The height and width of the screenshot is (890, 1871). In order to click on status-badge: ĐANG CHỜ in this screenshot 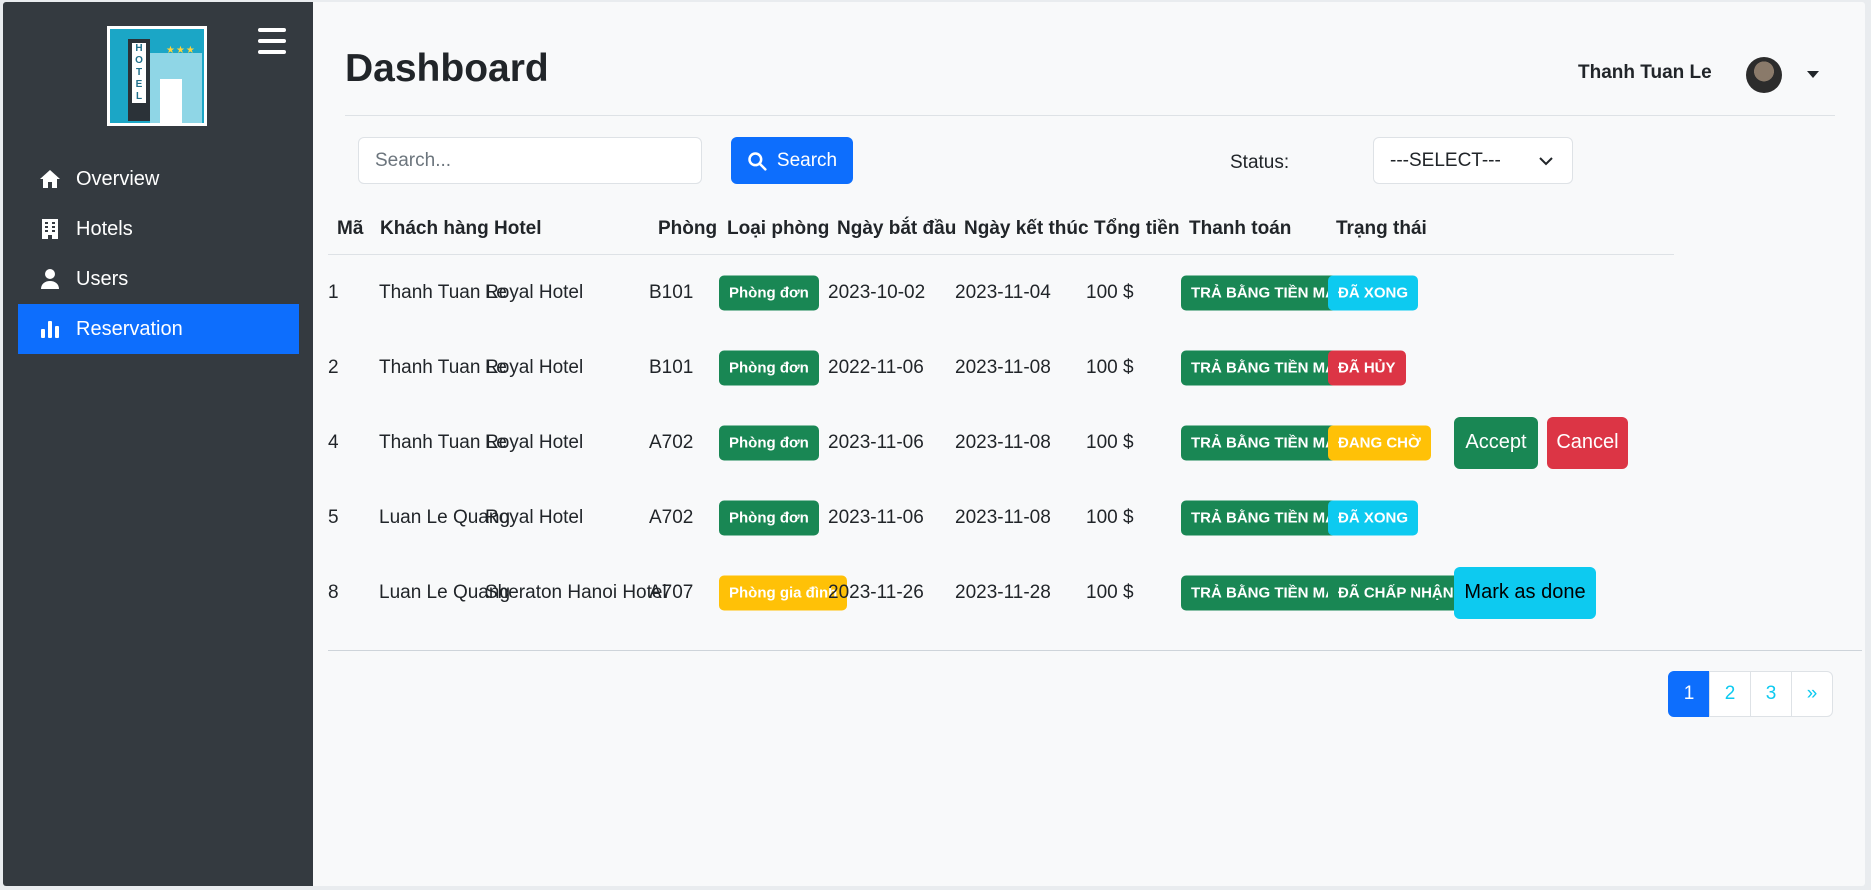, I will do `click(1379, 442)`.